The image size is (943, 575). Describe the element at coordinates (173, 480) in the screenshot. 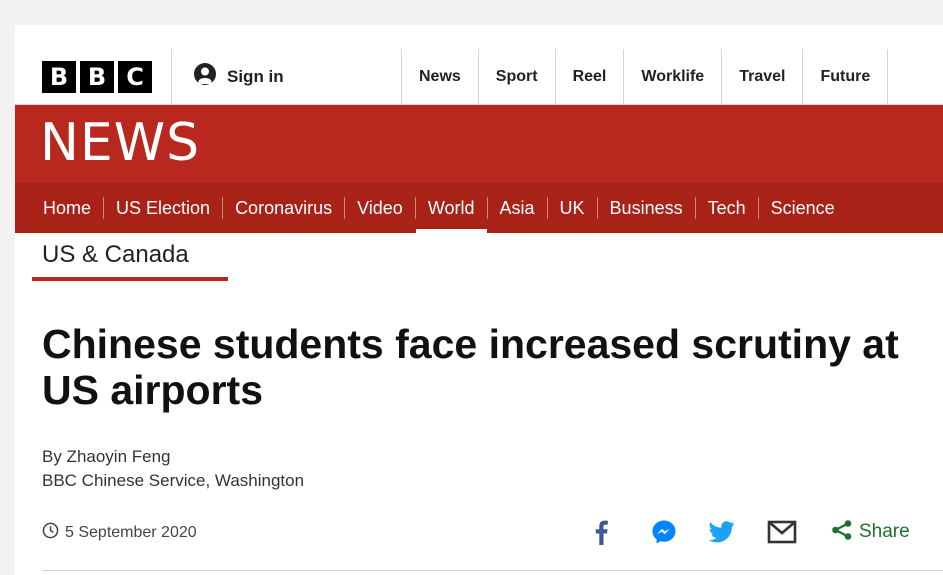

I see `author-affiliation: BBC Chinese Service, Washington` at that location.